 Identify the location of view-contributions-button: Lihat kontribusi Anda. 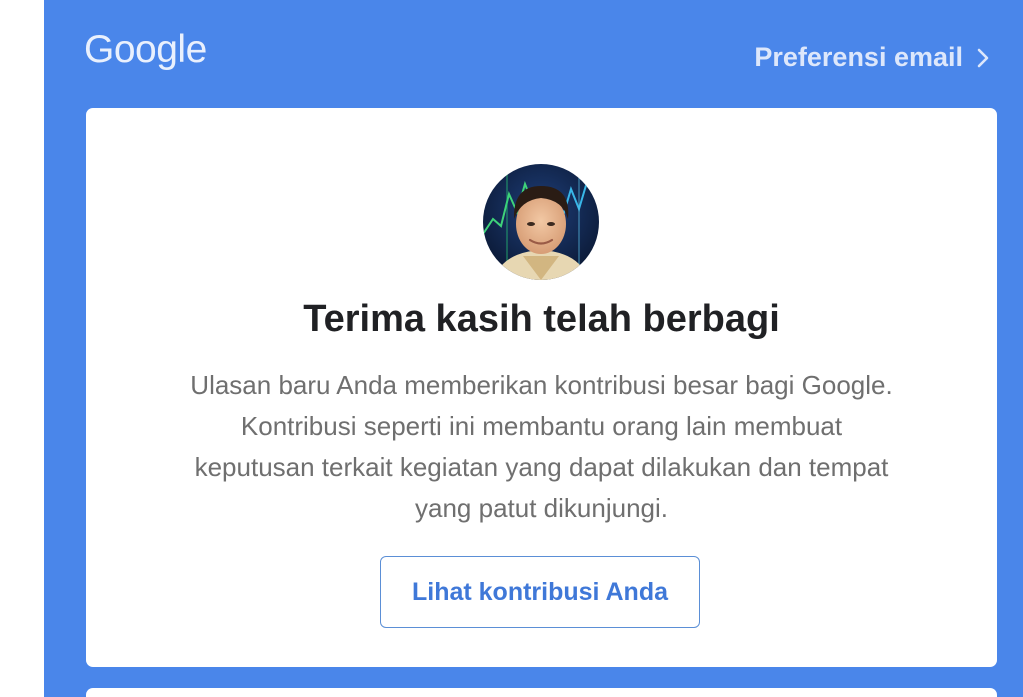
(540, 592).